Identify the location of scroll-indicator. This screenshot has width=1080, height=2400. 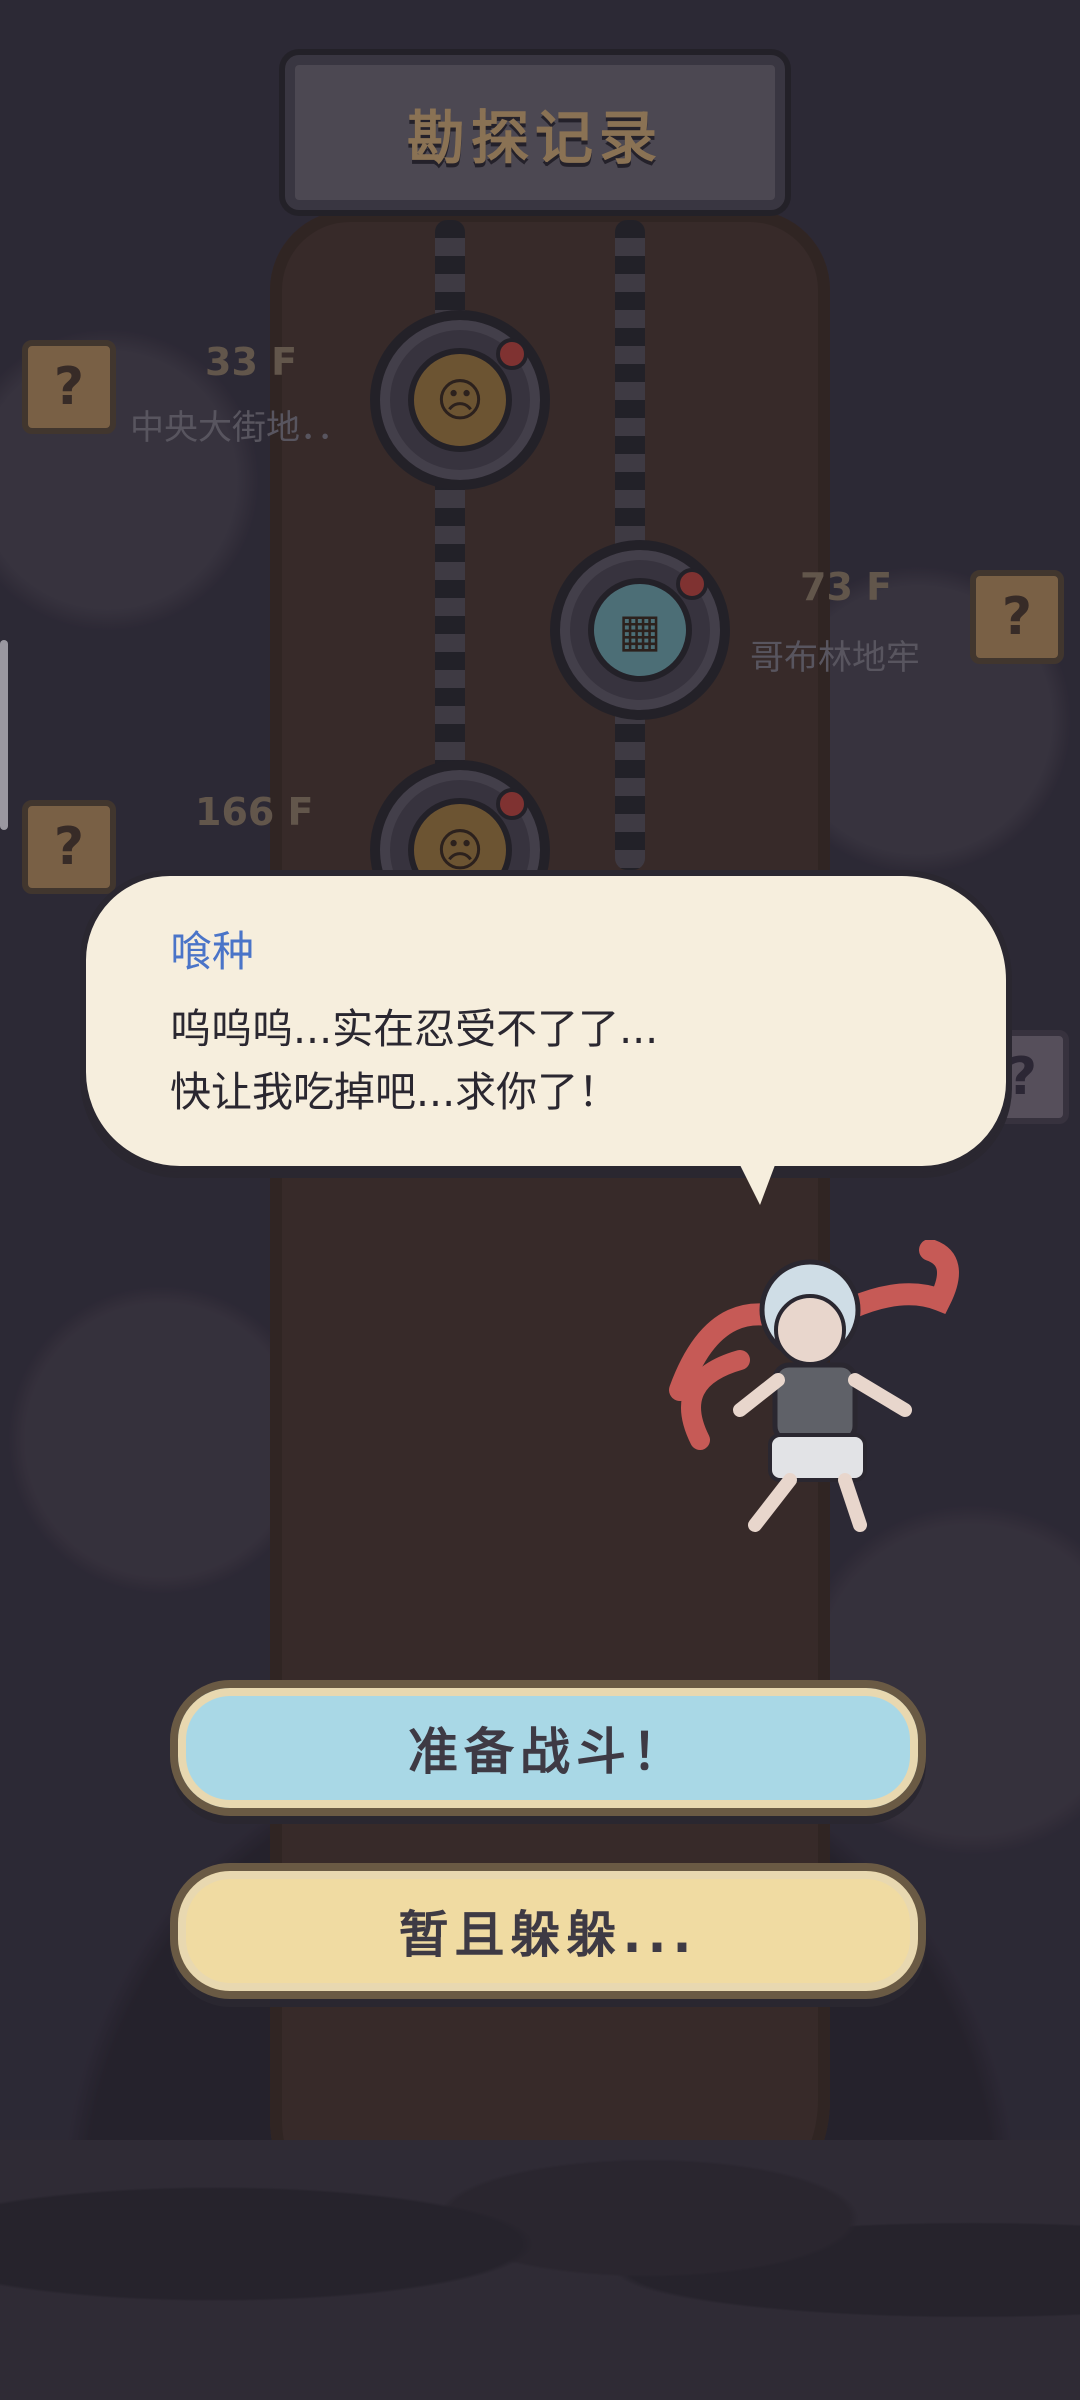
(4, 735).